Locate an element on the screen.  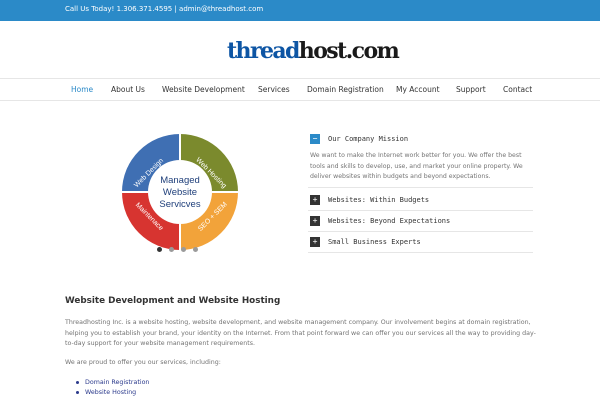
service-link-website-hosting: Website Hosting is located at coordinates (112, 393).